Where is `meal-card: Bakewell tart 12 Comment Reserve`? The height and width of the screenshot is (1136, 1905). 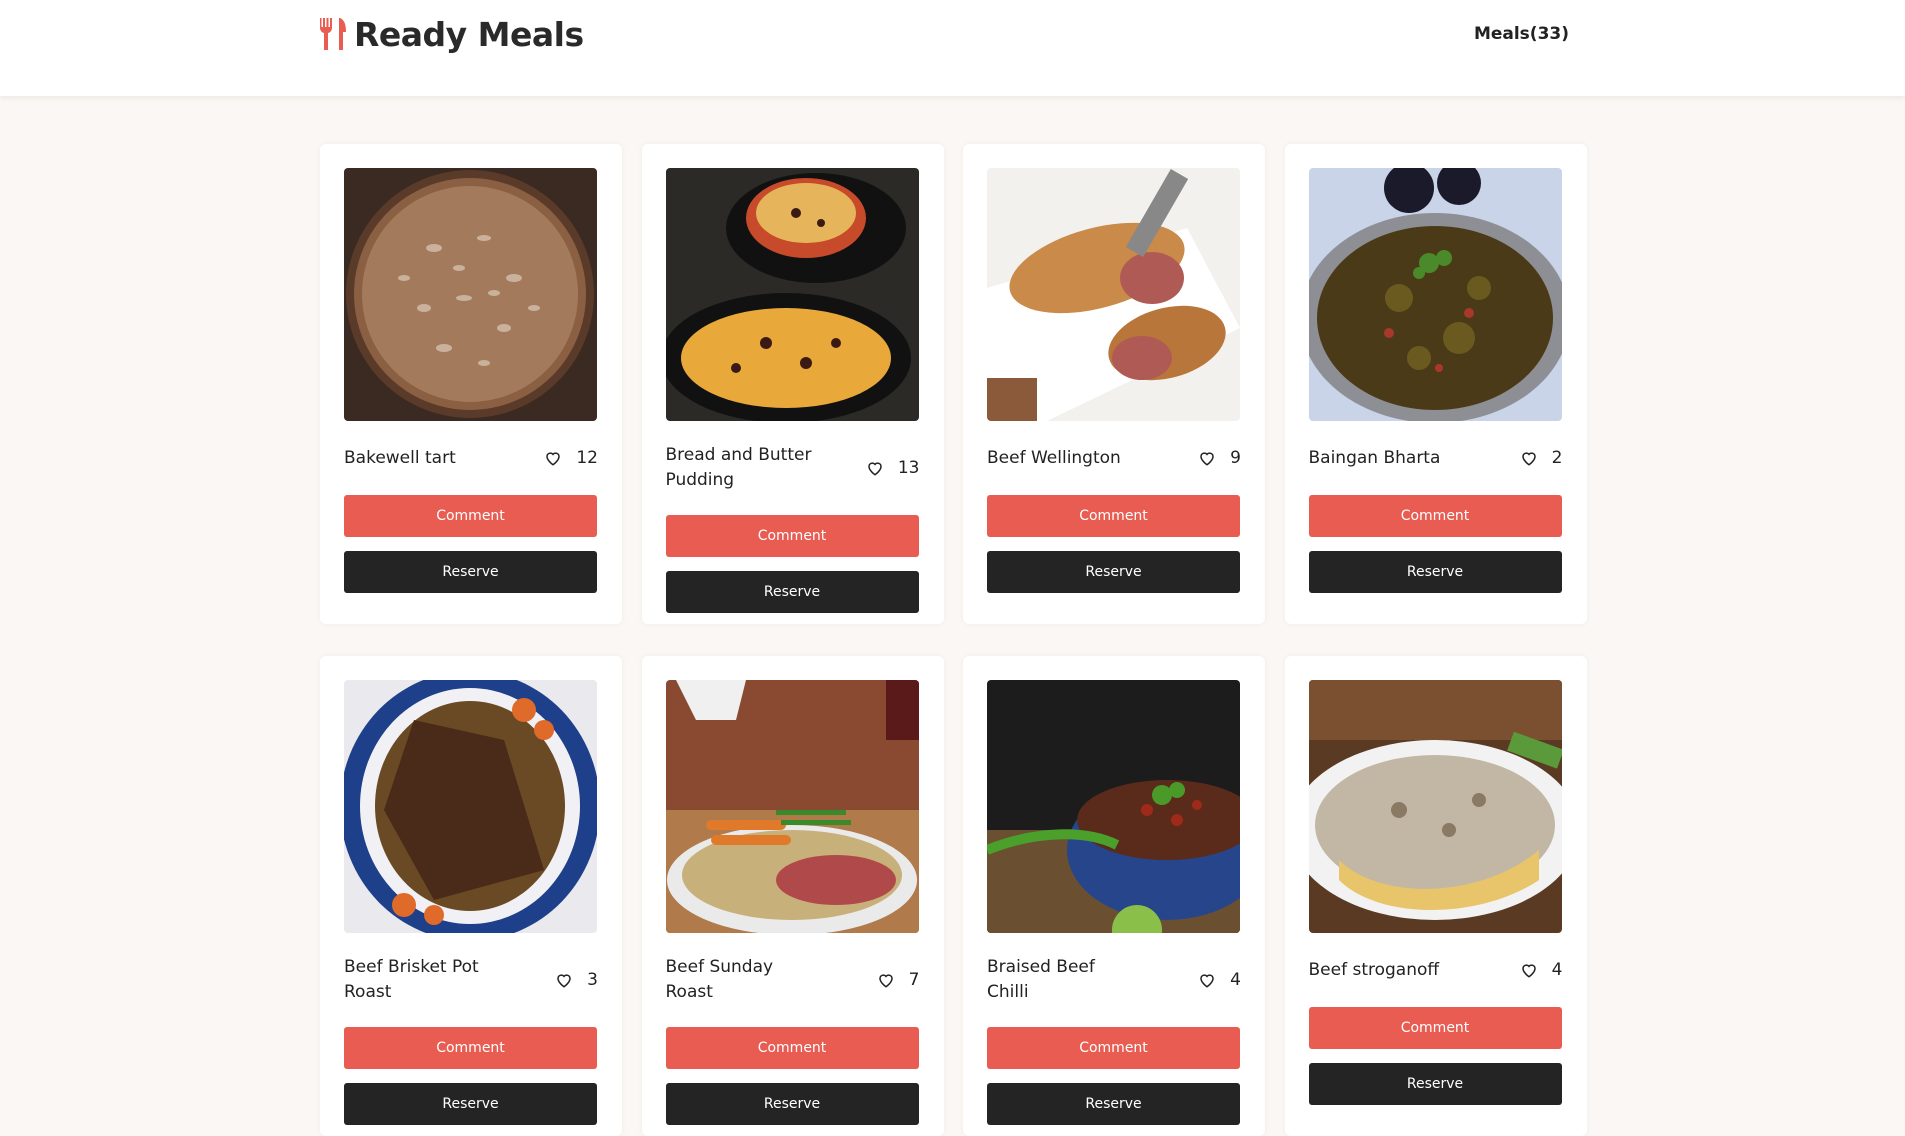 meal-card: Bakewell tart 12 Comment Reserve is located at coordinates (471, 384).